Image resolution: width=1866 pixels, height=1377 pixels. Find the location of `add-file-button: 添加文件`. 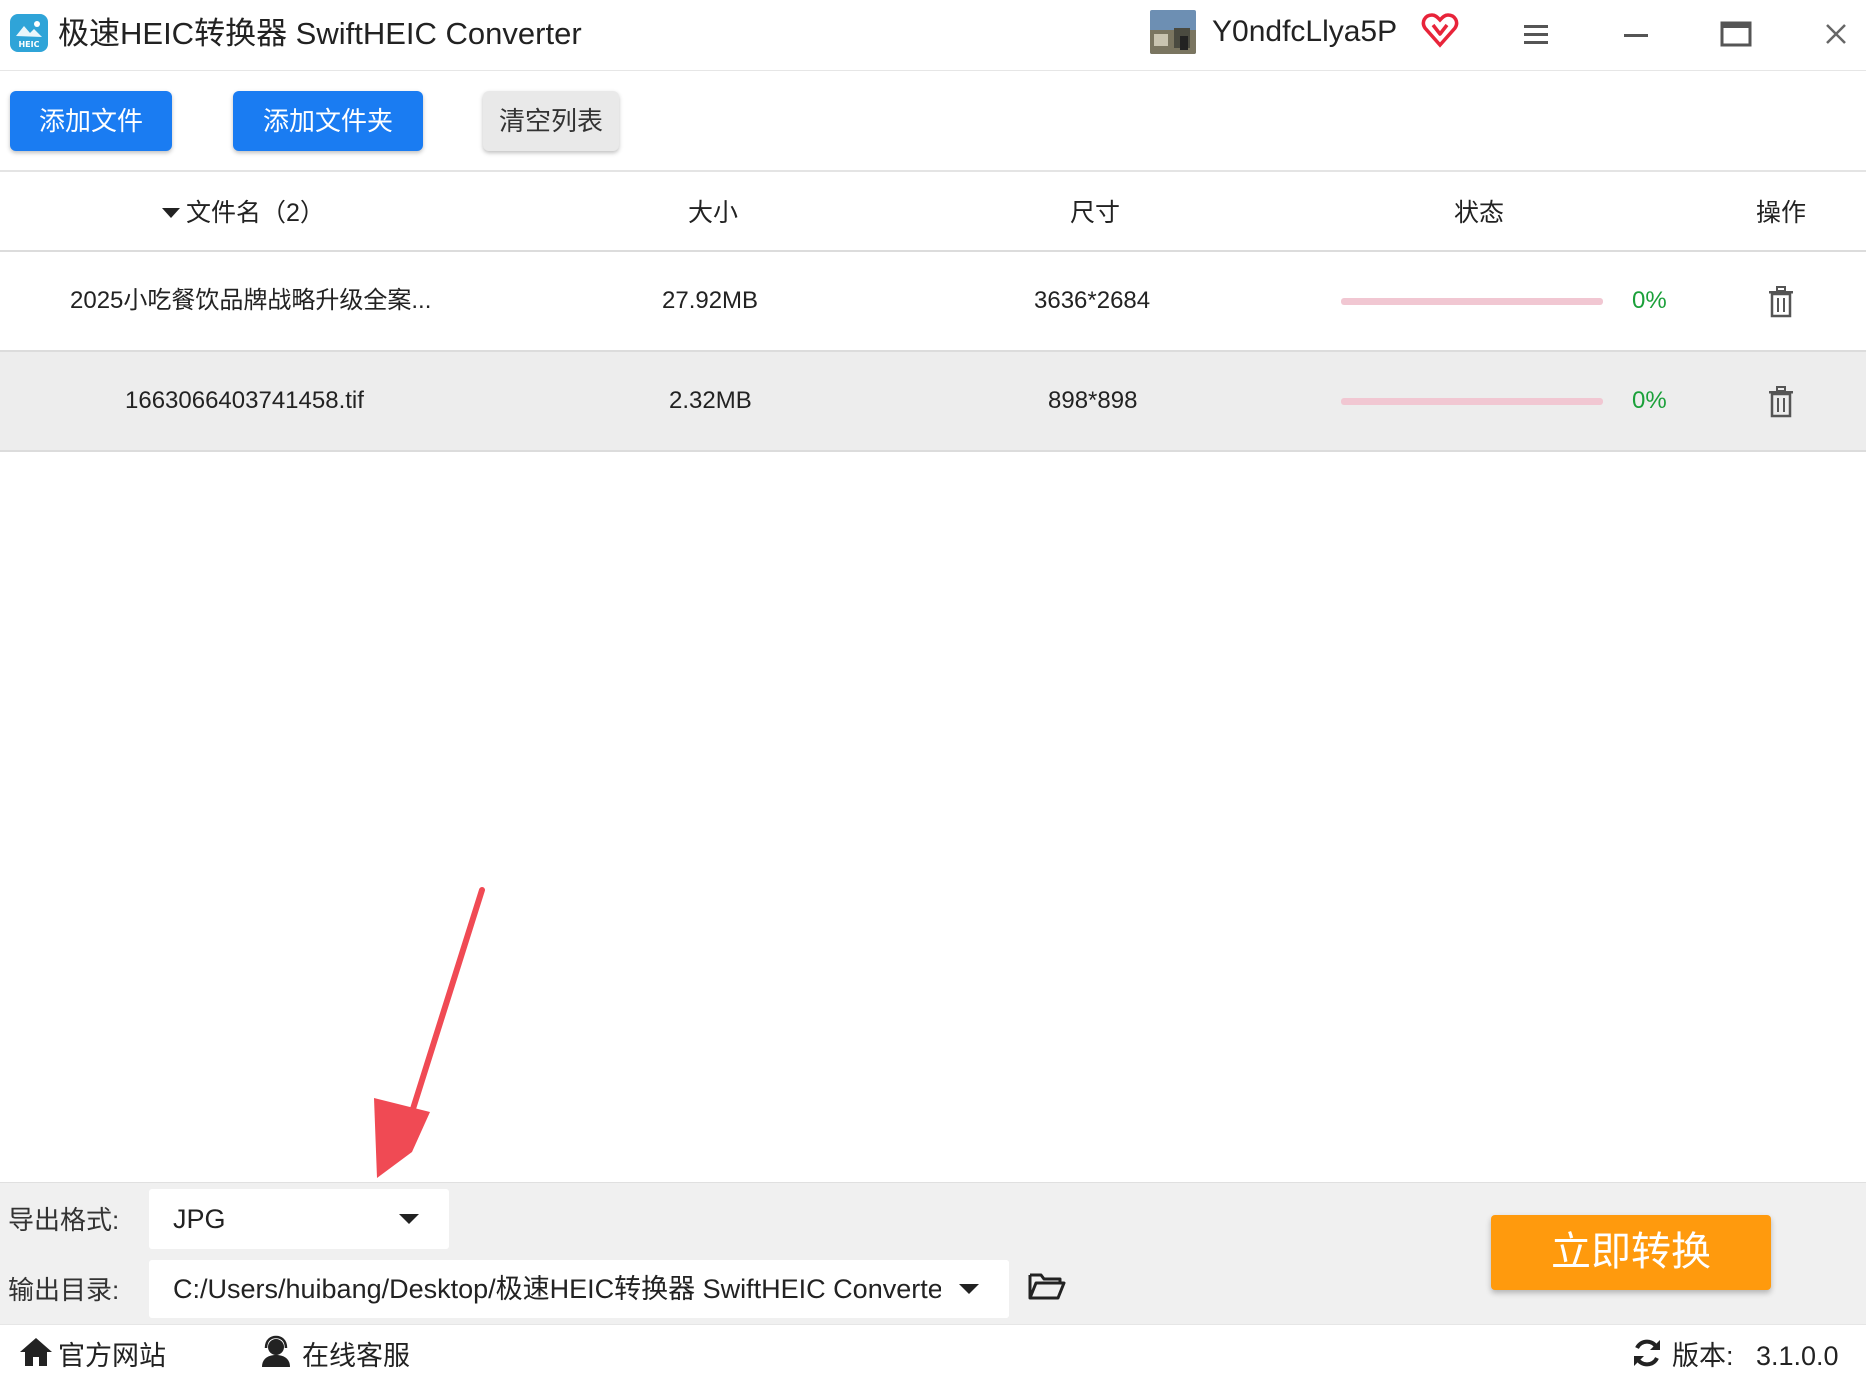

add-file-button: 添加文件 is located at coordinates (91, 121).